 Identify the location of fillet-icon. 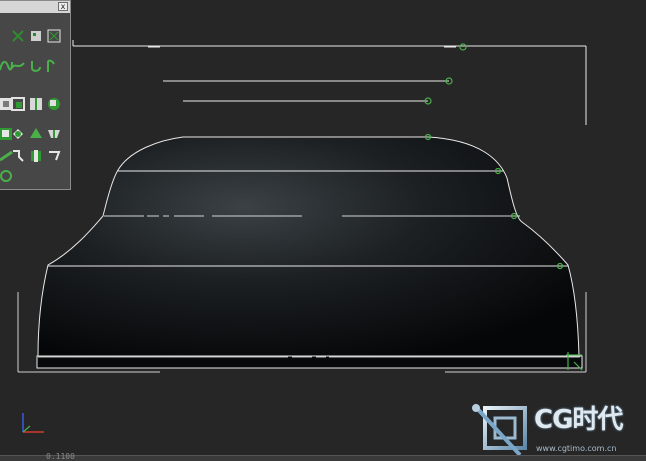
(54, 66).